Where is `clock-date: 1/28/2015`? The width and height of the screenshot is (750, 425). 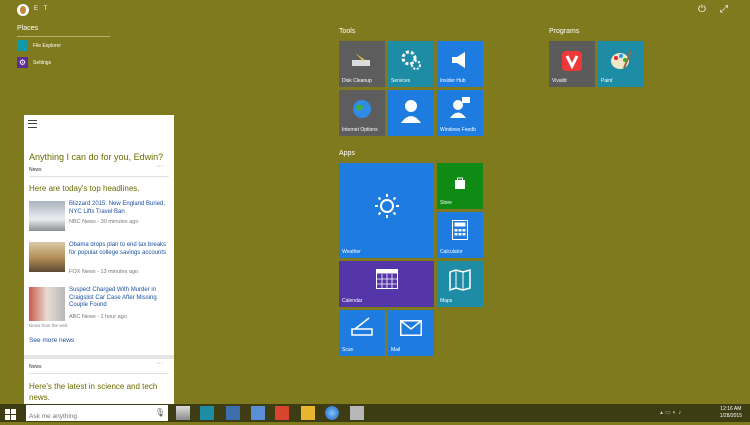 clock-date: 1/28/2015 is located at coordinates (730, 416).